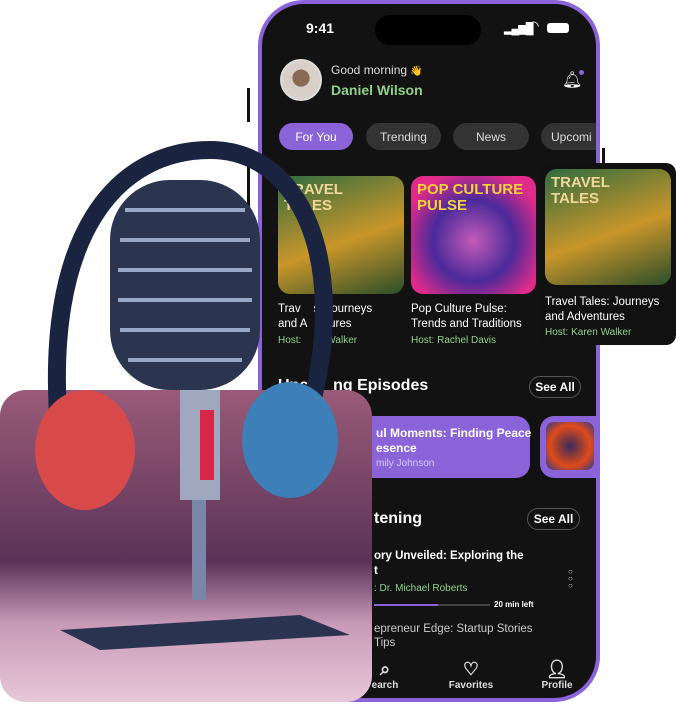 The image size is (676, 704). I want to click on battery-icon, so click(558, 28).